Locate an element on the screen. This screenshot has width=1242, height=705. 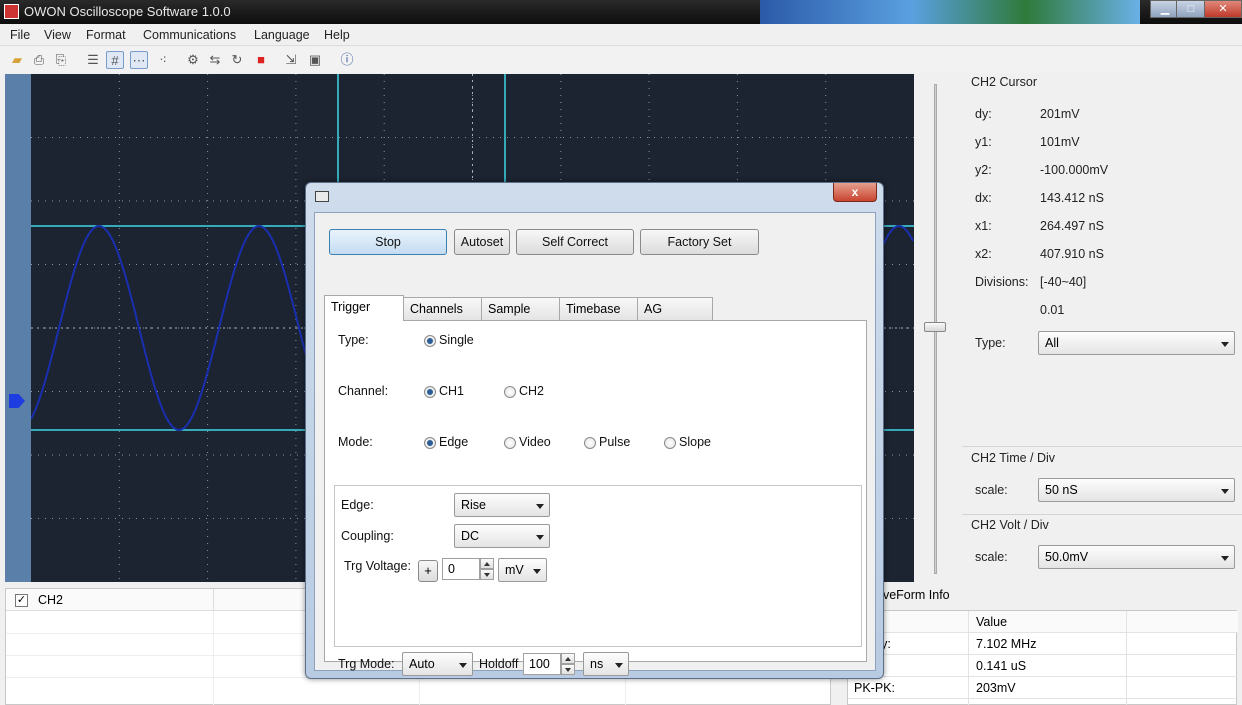
trg-voltage-spinner is located at coordinates (487, 569).